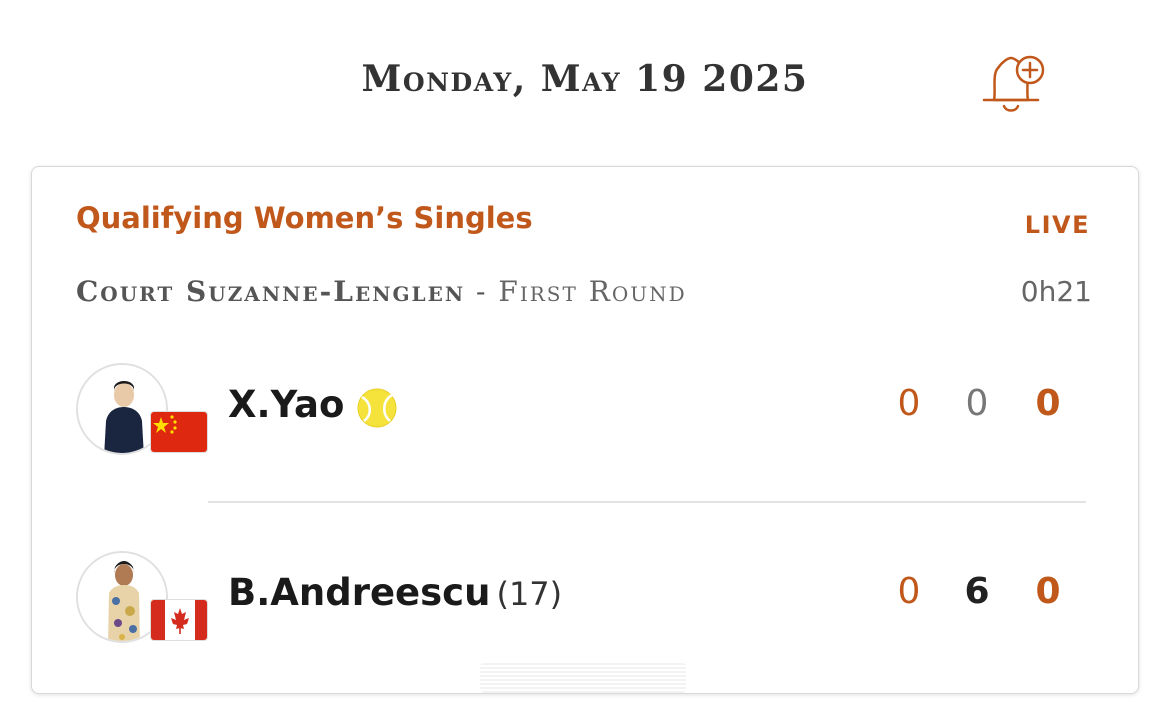 This screenshot has width=1170, height=711. I want to click on player-name: X.Yao, so click(286, 404).